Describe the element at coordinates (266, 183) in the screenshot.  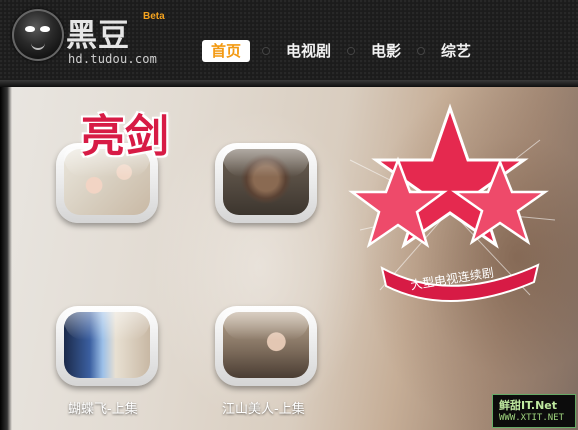
I see `video-thumbnail` at that location.